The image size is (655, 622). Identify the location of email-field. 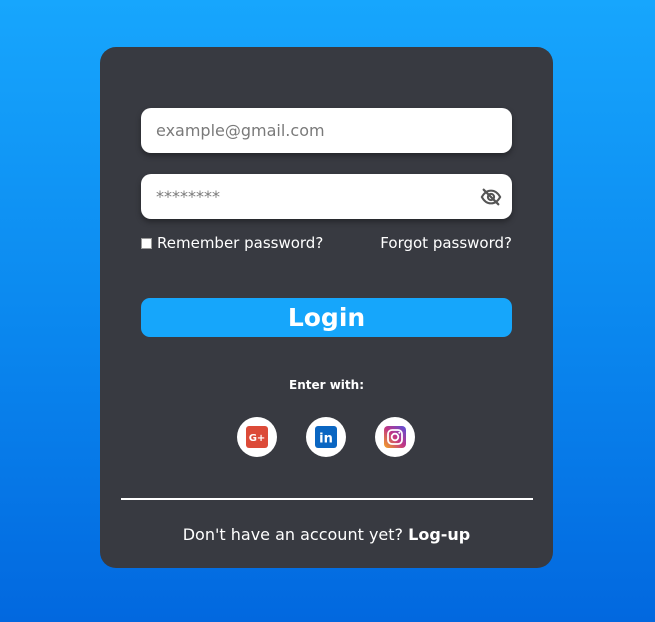
(326, 130).